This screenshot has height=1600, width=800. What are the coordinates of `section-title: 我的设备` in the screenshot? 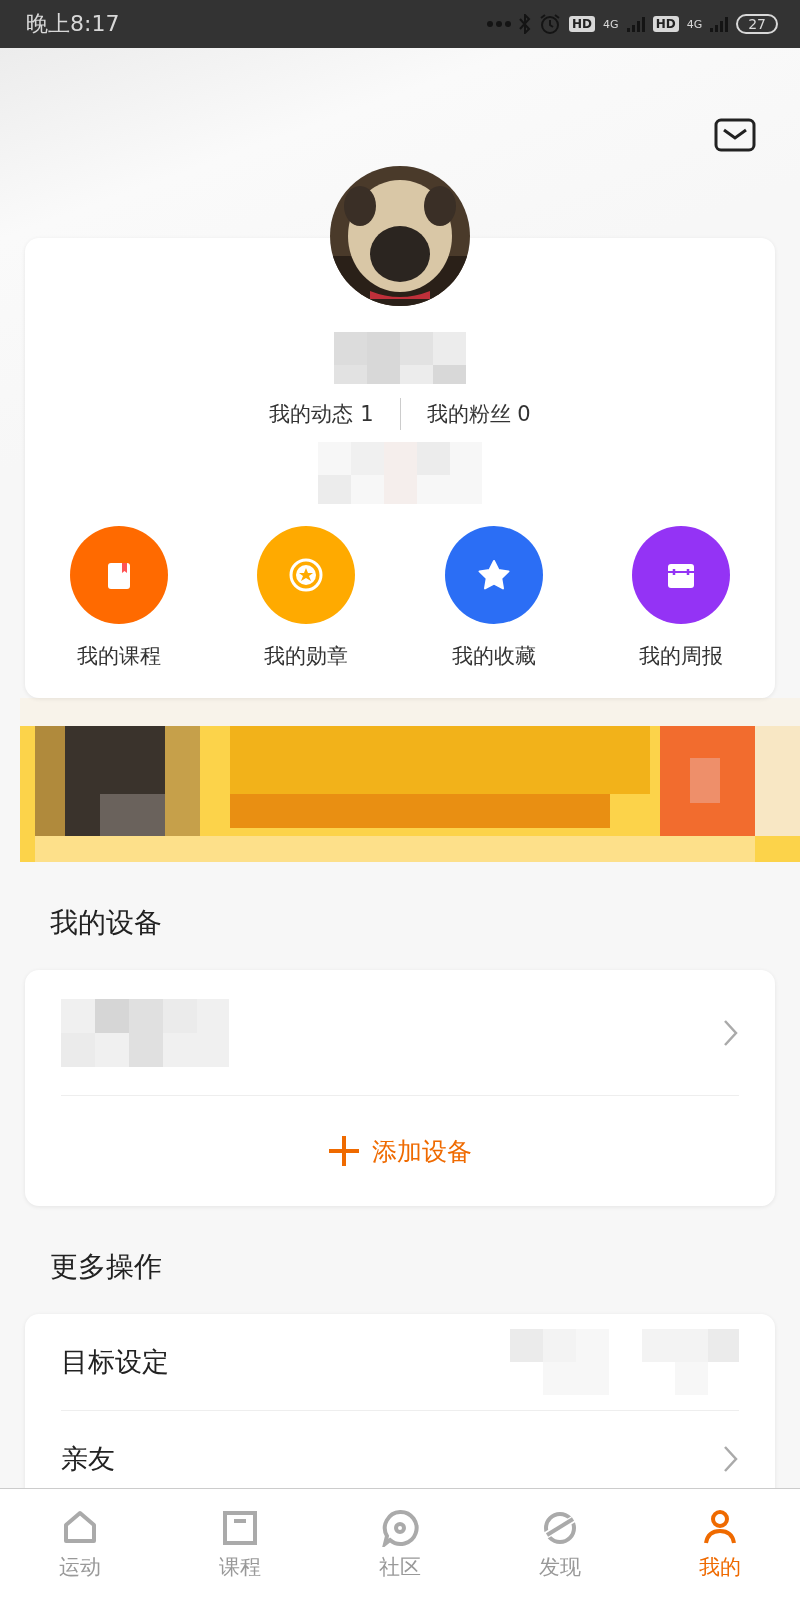 It's located at (106, 923).